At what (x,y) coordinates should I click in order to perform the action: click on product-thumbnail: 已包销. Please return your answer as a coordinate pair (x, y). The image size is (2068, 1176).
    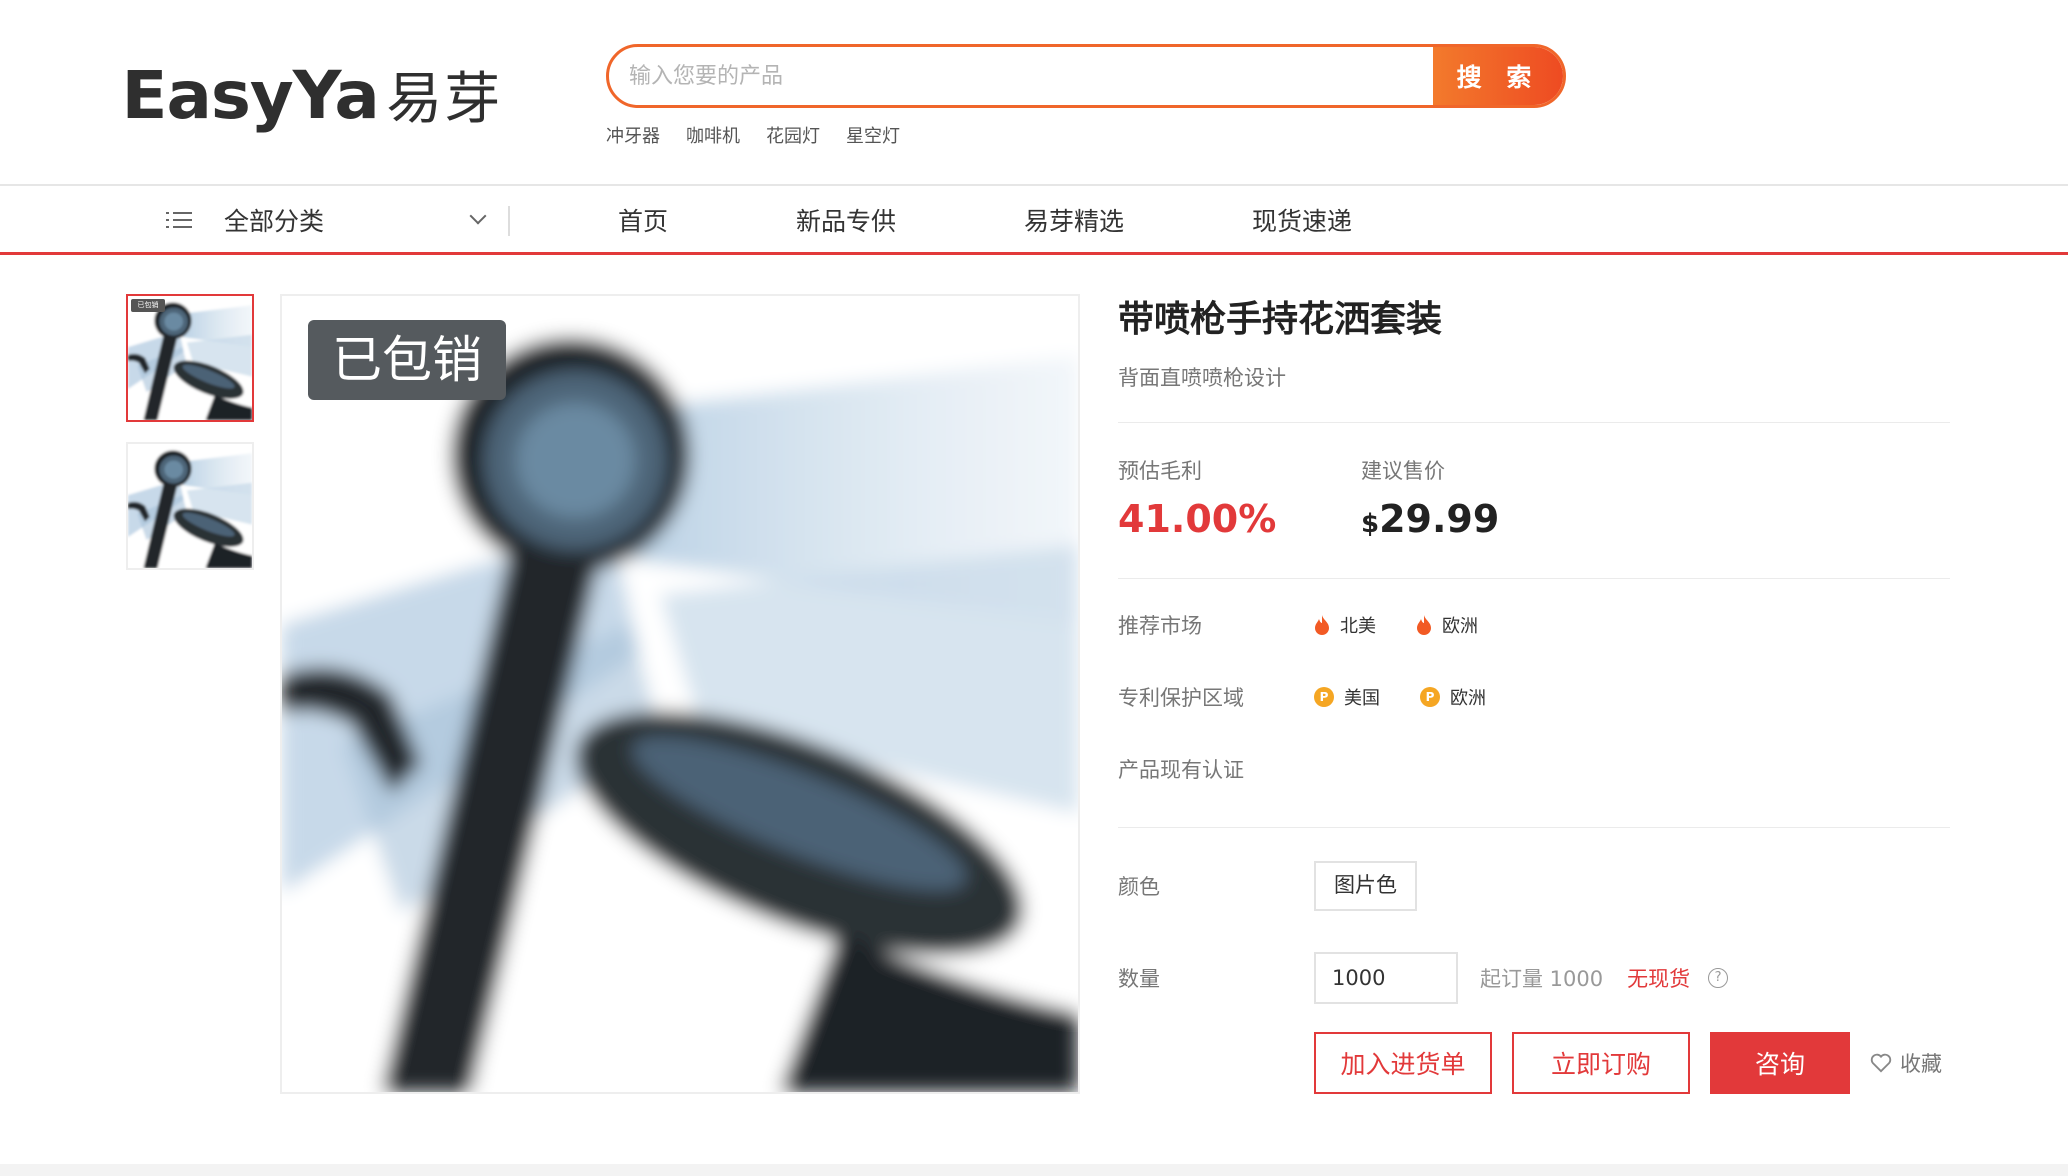
    Looking at the image, I should click on (190, 358).